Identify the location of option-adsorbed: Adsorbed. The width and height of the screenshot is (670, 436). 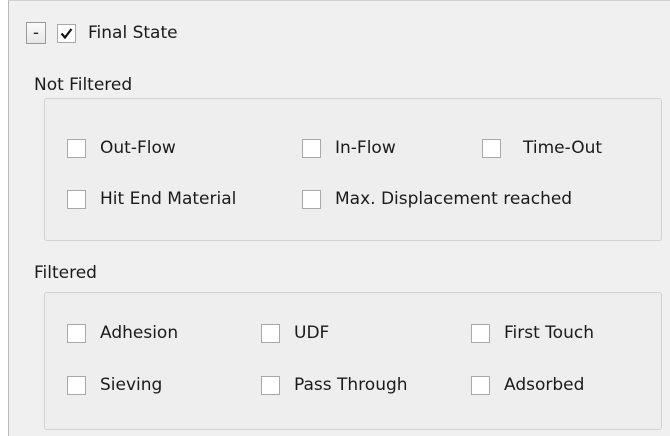
(527, 385).